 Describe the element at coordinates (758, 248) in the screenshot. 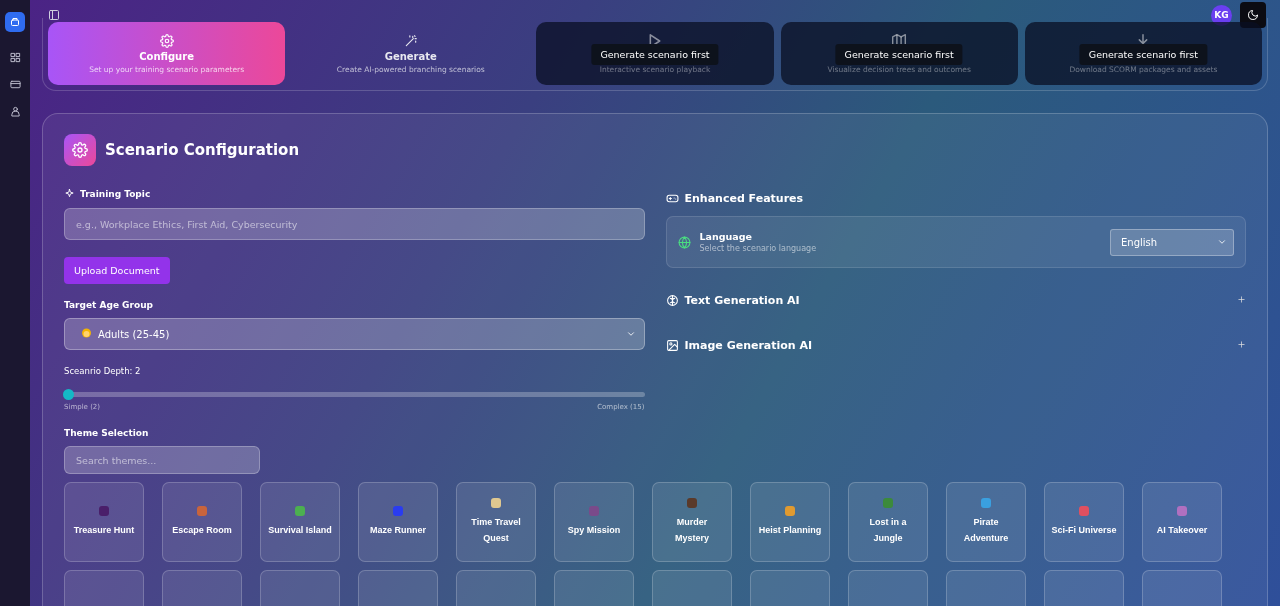

I see `language-hint: Select the scenario language` at that location.